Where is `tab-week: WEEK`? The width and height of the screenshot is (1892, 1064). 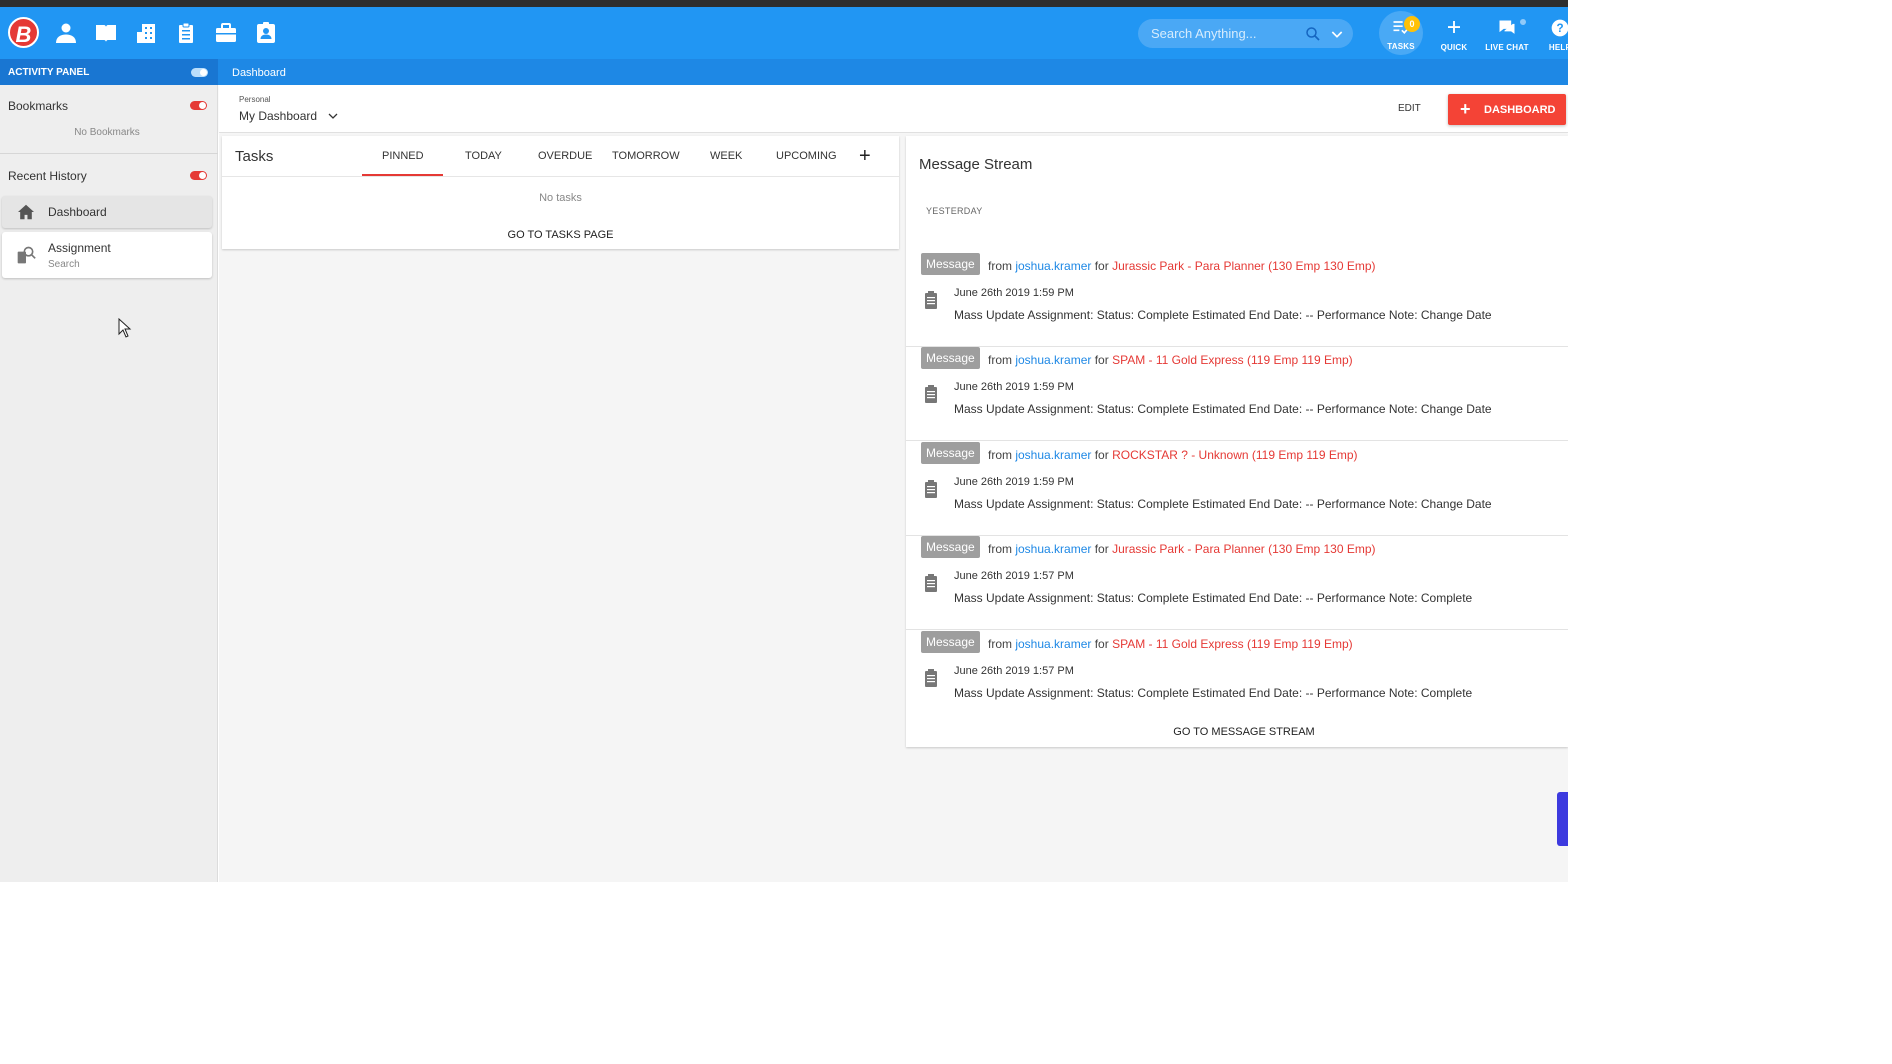 tab-week: WEEK is located at coordinates (726, 156).